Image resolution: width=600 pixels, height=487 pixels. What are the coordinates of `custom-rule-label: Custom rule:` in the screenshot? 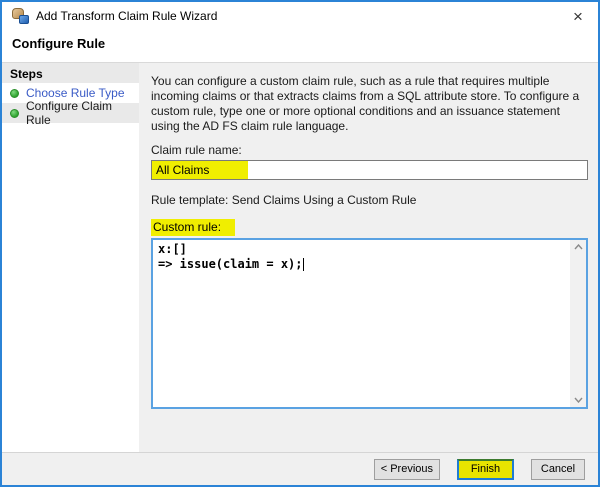 It's located at (193, 227).